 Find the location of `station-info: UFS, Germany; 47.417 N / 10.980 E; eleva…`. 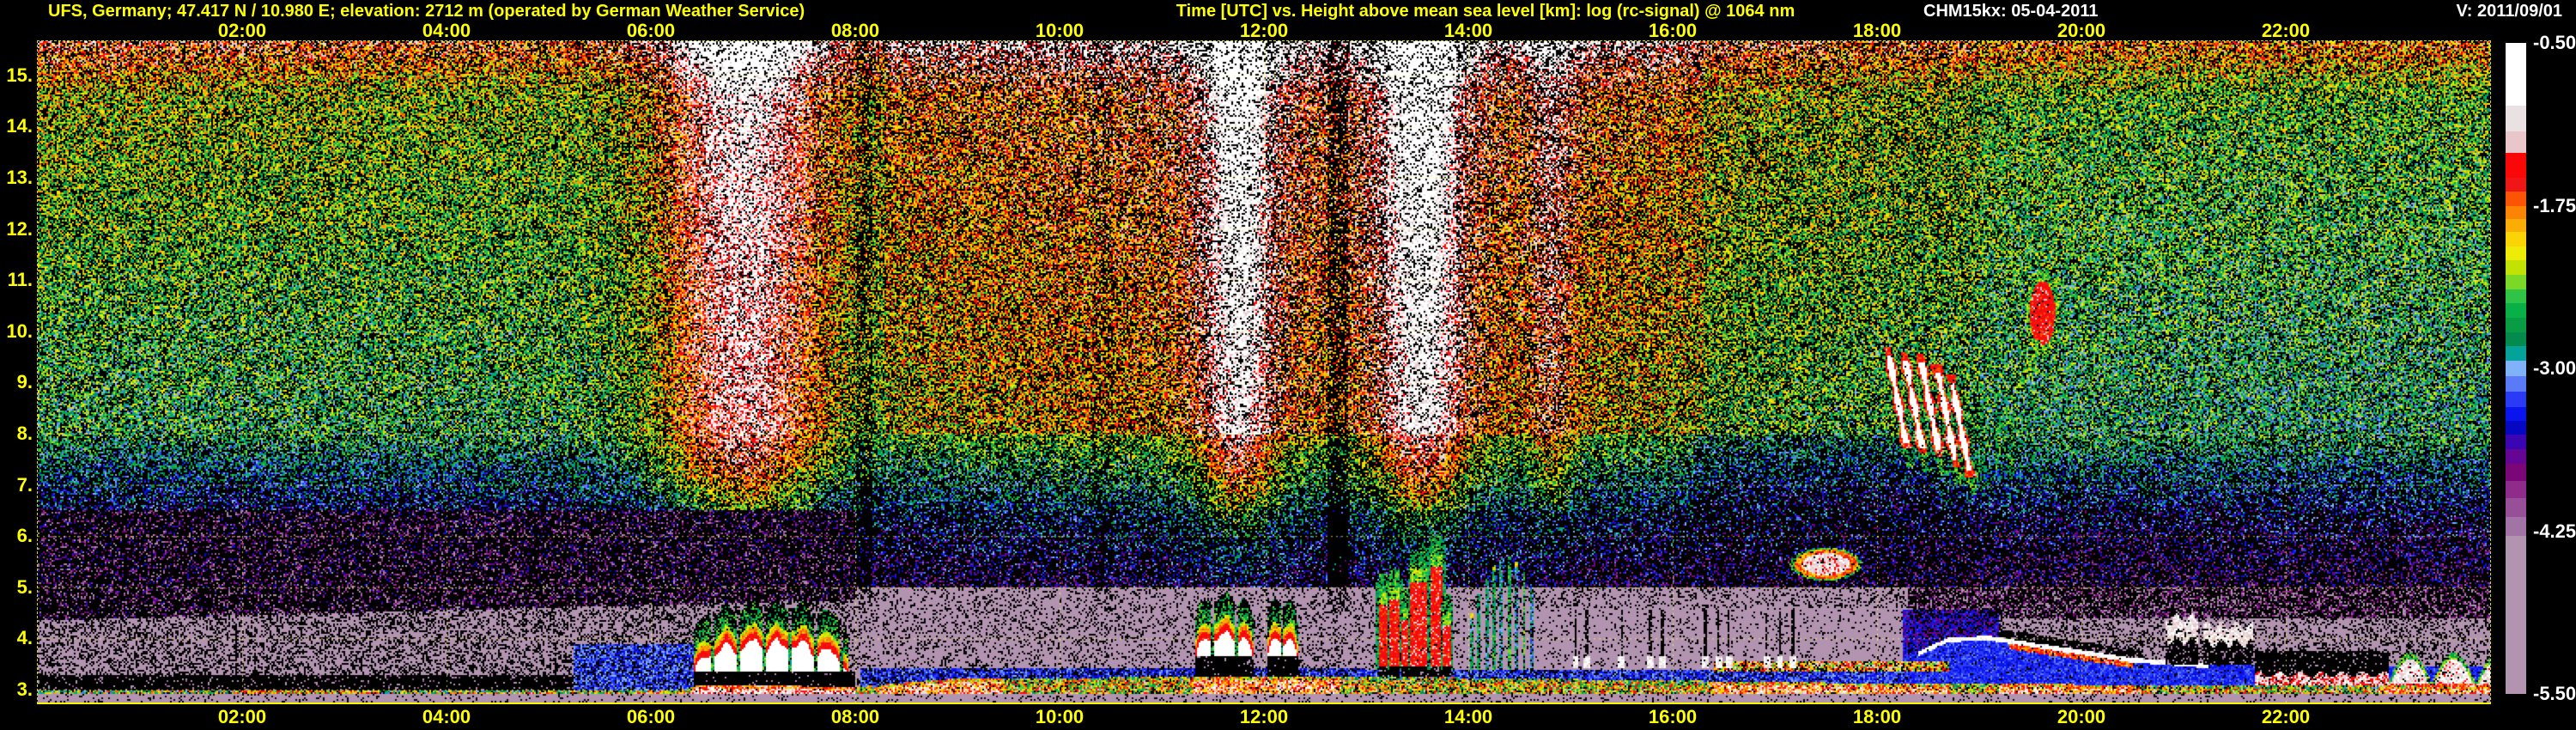

station-info: UFS, Germany; 47.417 N / 10.980 E; eleva… is located at coordinates (426, 11).